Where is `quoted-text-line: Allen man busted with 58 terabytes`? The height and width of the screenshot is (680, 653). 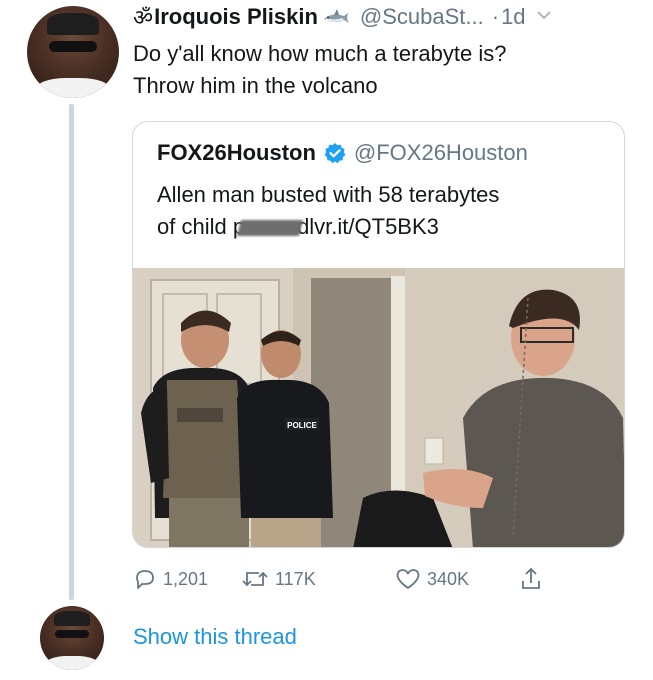
quoted-text-line: Allen man busted with 58 terabytes is located at coordinates (328, 194).